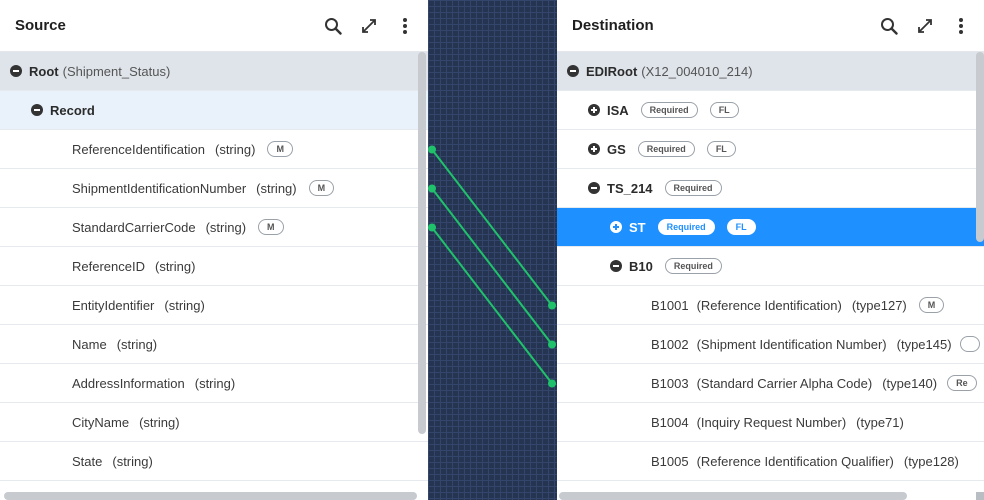 This screenshot has height=500, width=984. I want to click on field-name: AddressInformation, so click(128, 383).